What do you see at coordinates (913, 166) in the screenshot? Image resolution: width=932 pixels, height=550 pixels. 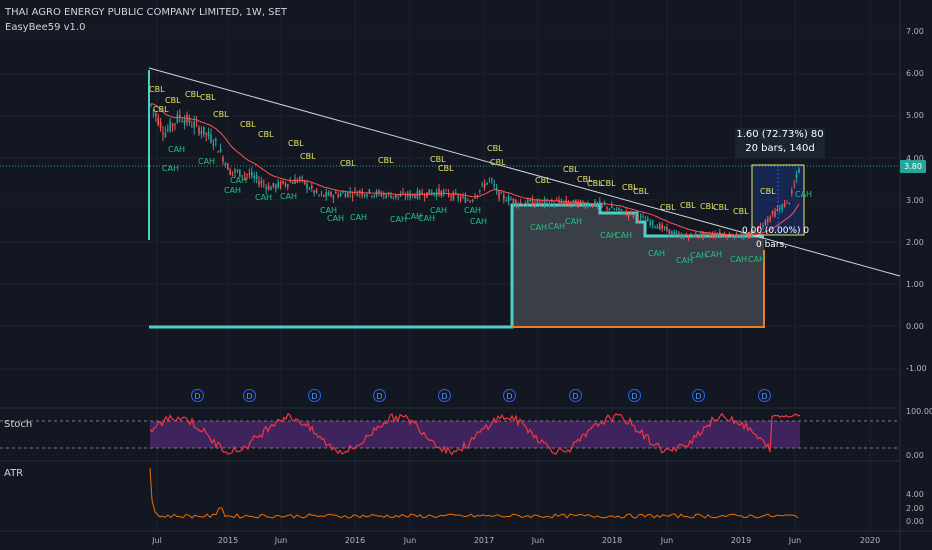 I see `current-price-badge: 3.80` at bounding box center [913, 166].